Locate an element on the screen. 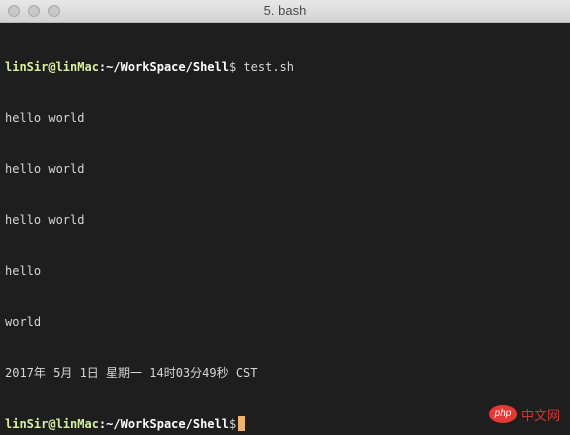 The image size is (570, 435). prompt-line: linSir@linMac:~/WorkSpace/Shell$ test.sh is located at coordinates (285, 67).